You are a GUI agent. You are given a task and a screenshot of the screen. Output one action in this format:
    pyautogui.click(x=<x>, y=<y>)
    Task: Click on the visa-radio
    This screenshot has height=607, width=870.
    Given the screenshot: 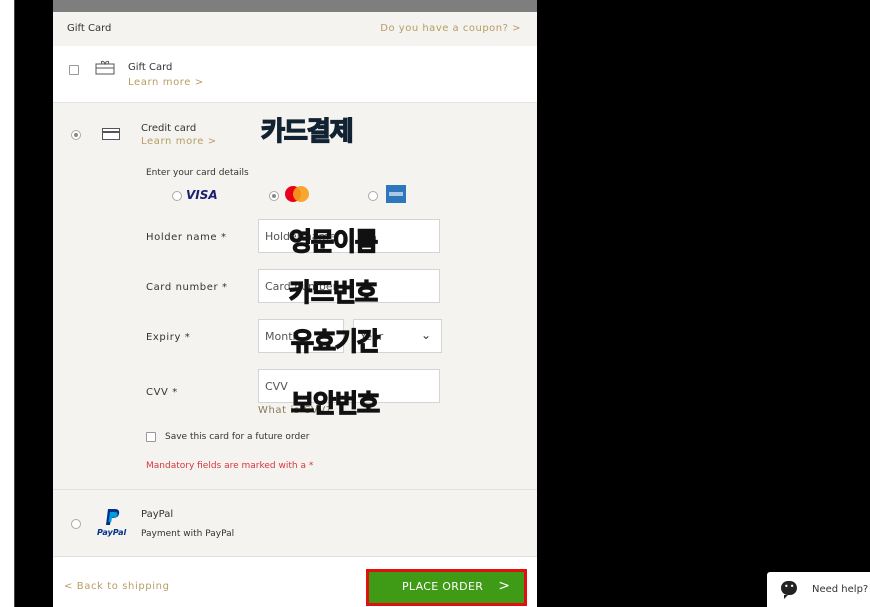 What is the action you would take?
    pyautogui.click(x=177, y=196)
    